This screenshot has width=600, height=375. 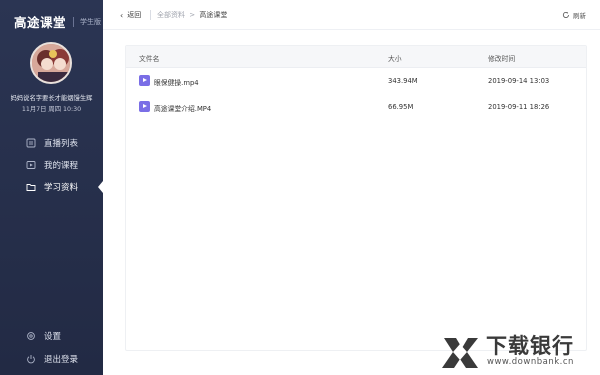 I want to click on avatar, so click(x=51, y=63).